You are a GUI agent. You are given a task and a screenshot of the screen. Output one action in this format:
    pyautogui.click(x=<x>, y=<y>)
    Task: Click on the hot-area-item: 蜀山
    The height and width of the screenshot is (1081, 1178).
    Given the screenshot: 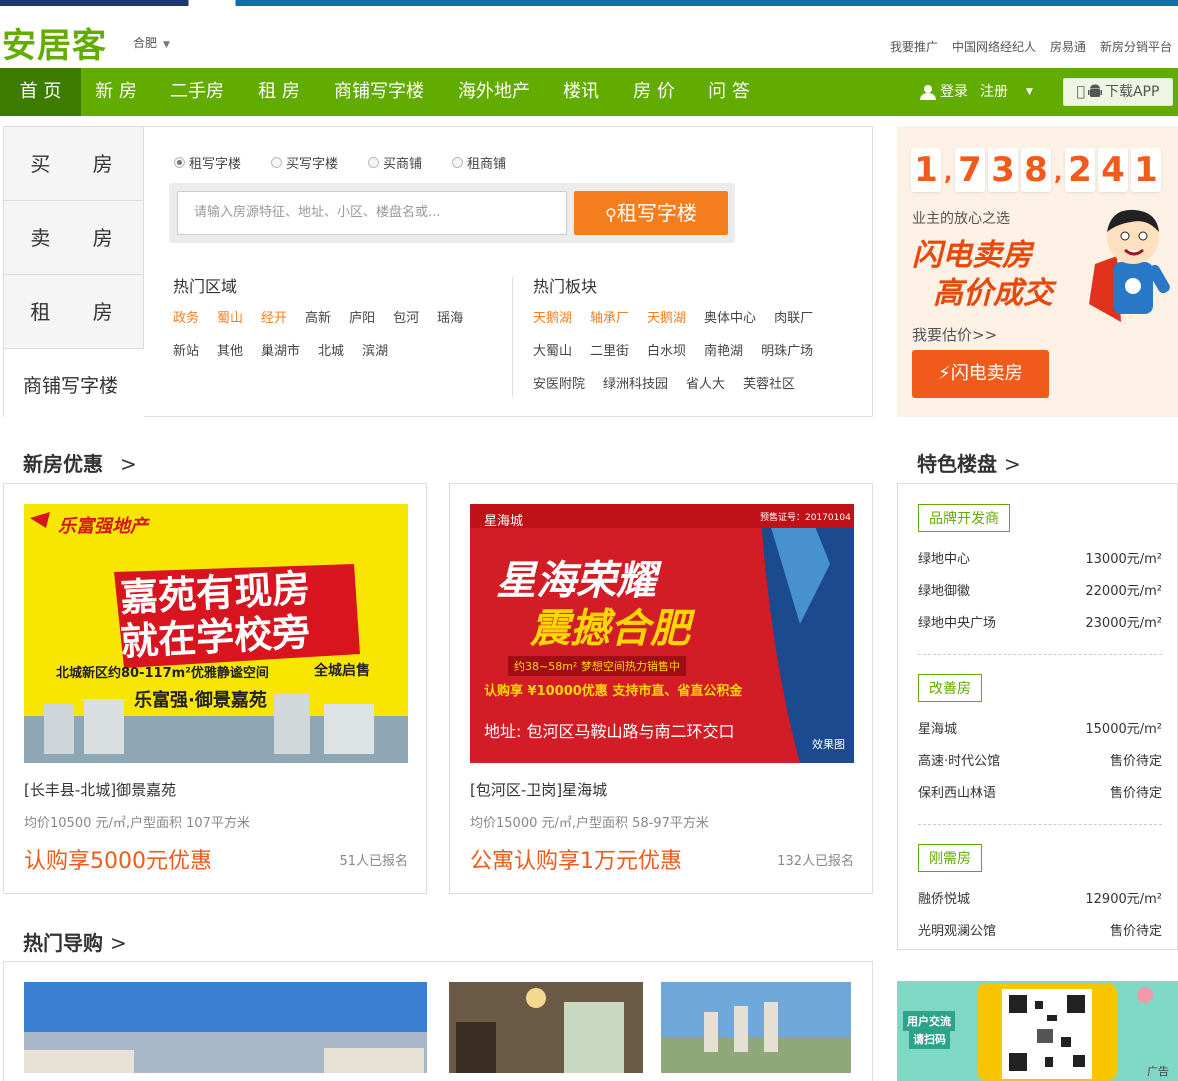 What is the action you would take?
    pyautogui.click(x=230, y=316)
    